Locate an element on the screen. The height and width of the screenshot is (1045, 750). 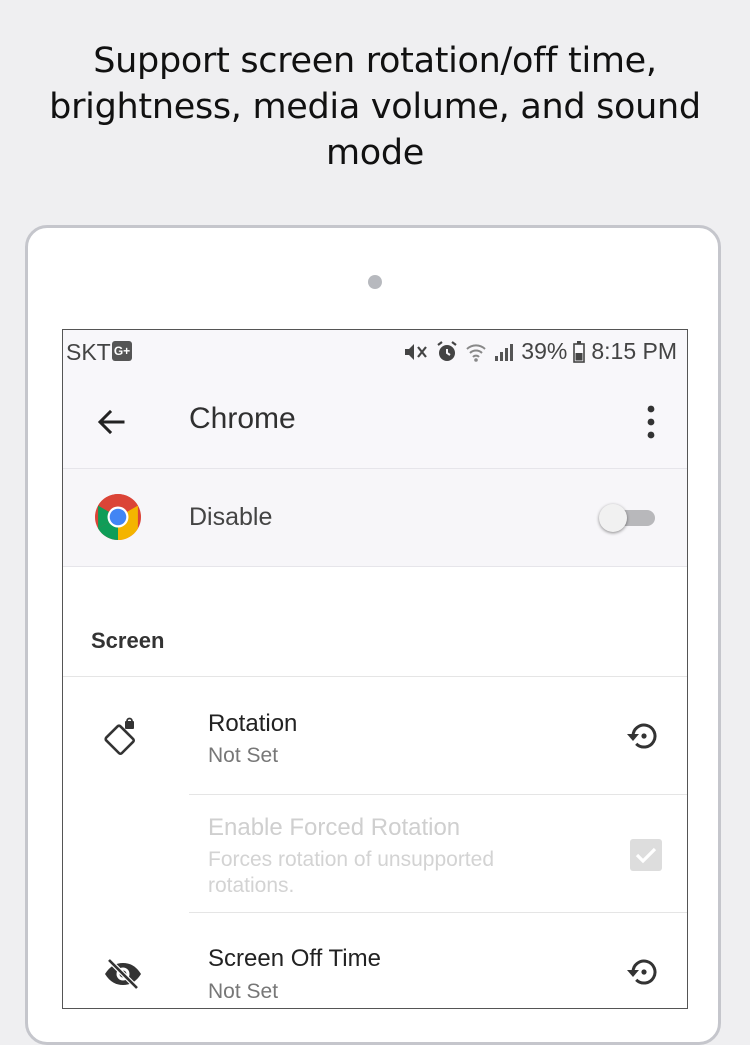
section-divider is located at coordinates (375, 676).